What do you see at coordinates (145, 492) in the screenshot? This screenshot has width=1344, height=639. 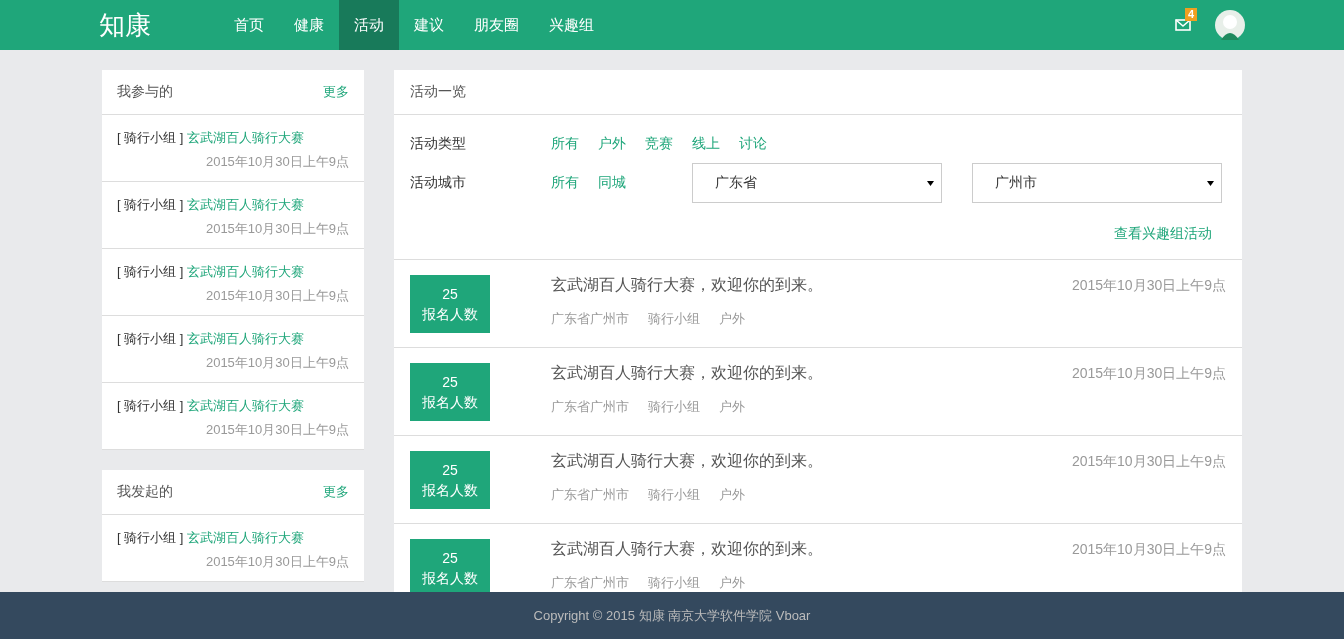 I see `card-title: 我发起的` at bounding box center [145, 492].